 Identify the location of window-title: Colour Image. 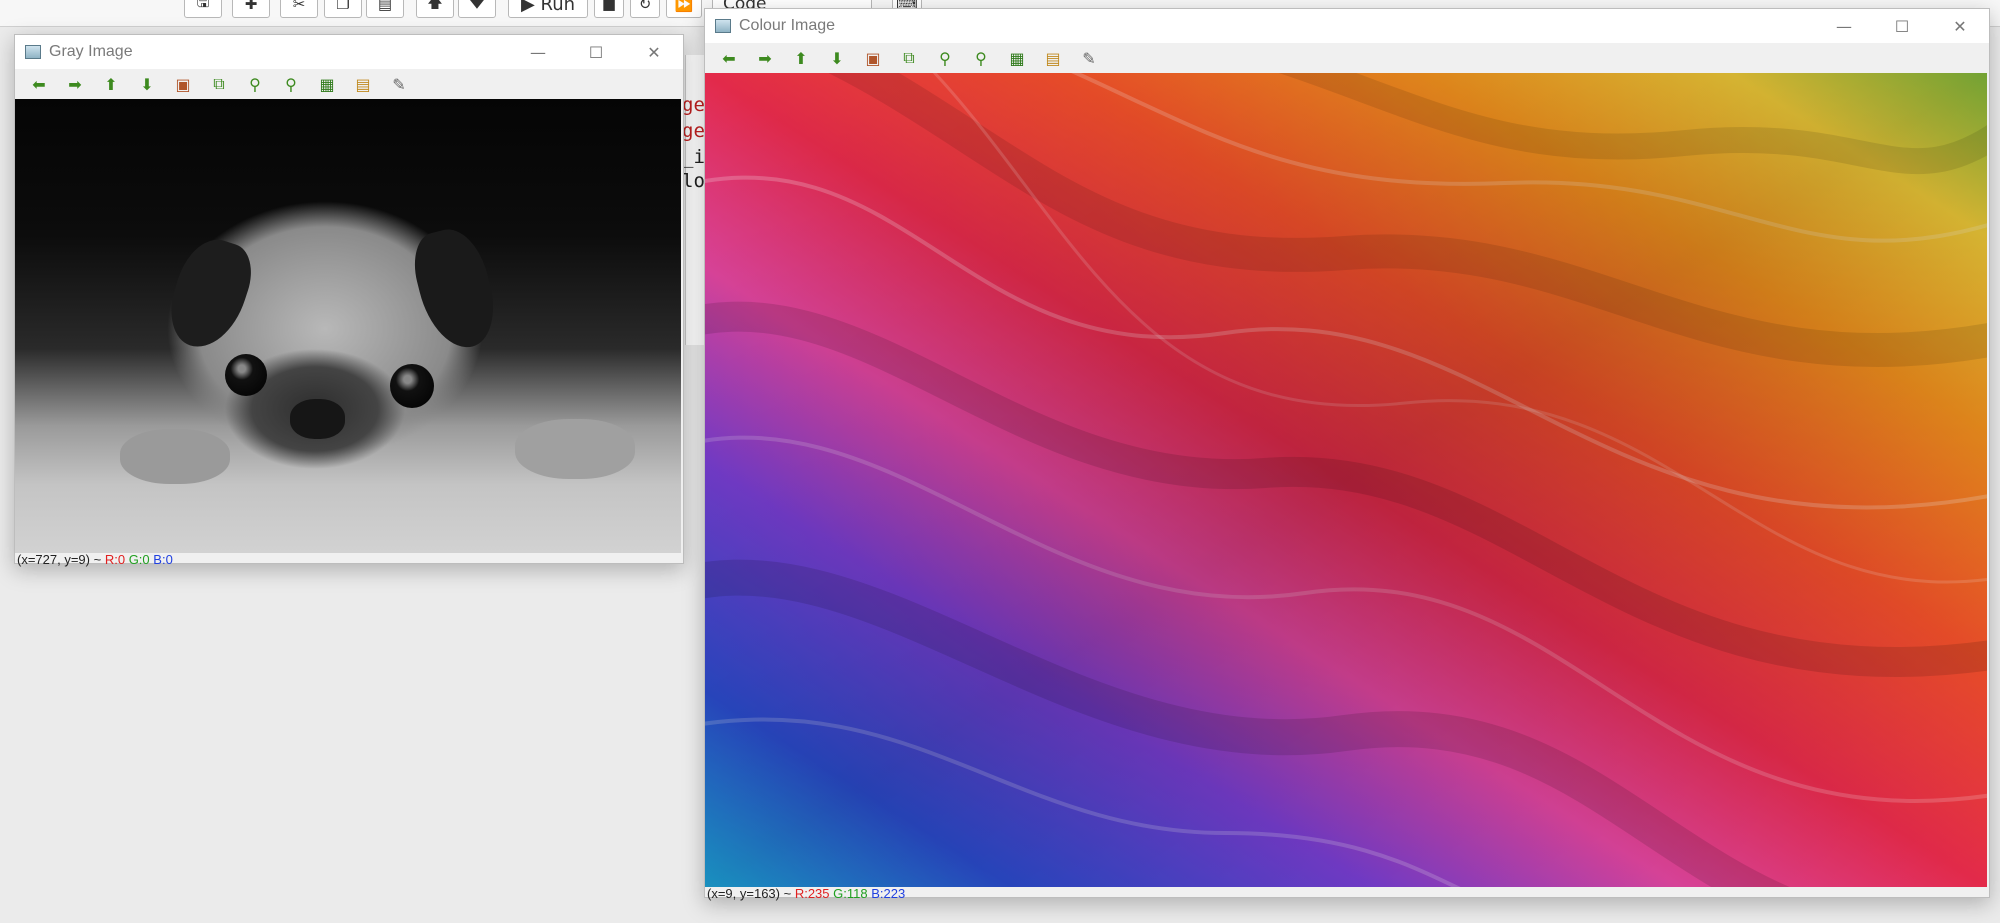
(787, 25).